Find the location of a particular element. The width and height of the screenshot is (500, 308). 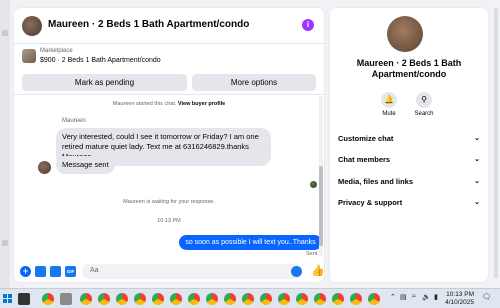

search-button: ⚲ Search is located at coordinates (424, 104).